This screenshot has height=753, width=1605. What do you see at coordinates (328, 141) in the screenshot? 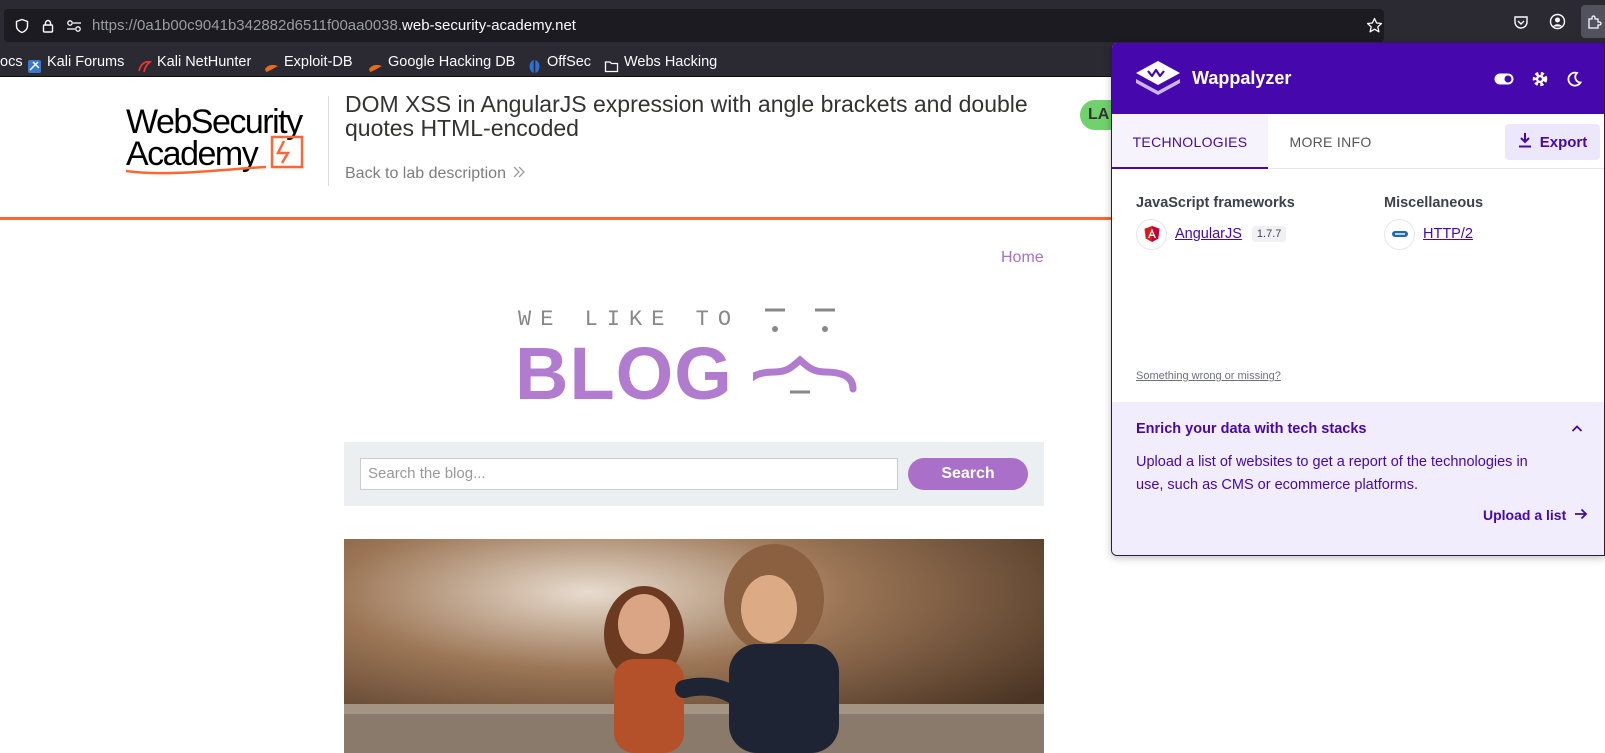
I see `logo-divider` at bounding box center [328, 141].